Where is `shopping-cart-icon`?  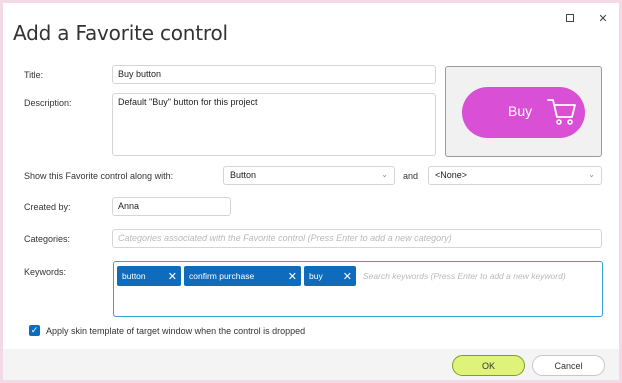
shopping-cart-icon is located at coordinates (561, 112).